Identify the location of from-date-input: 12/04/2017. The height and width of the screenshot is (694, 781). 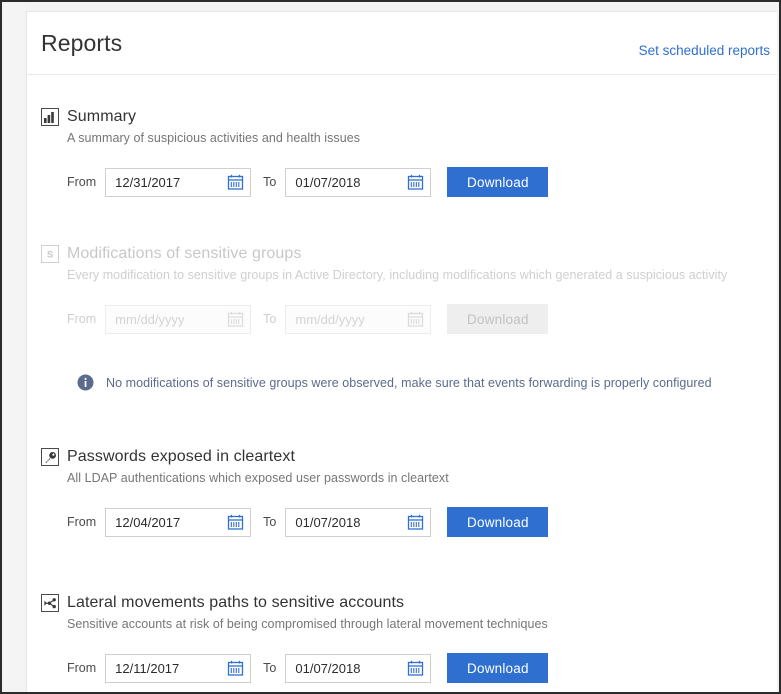
(178, 522).